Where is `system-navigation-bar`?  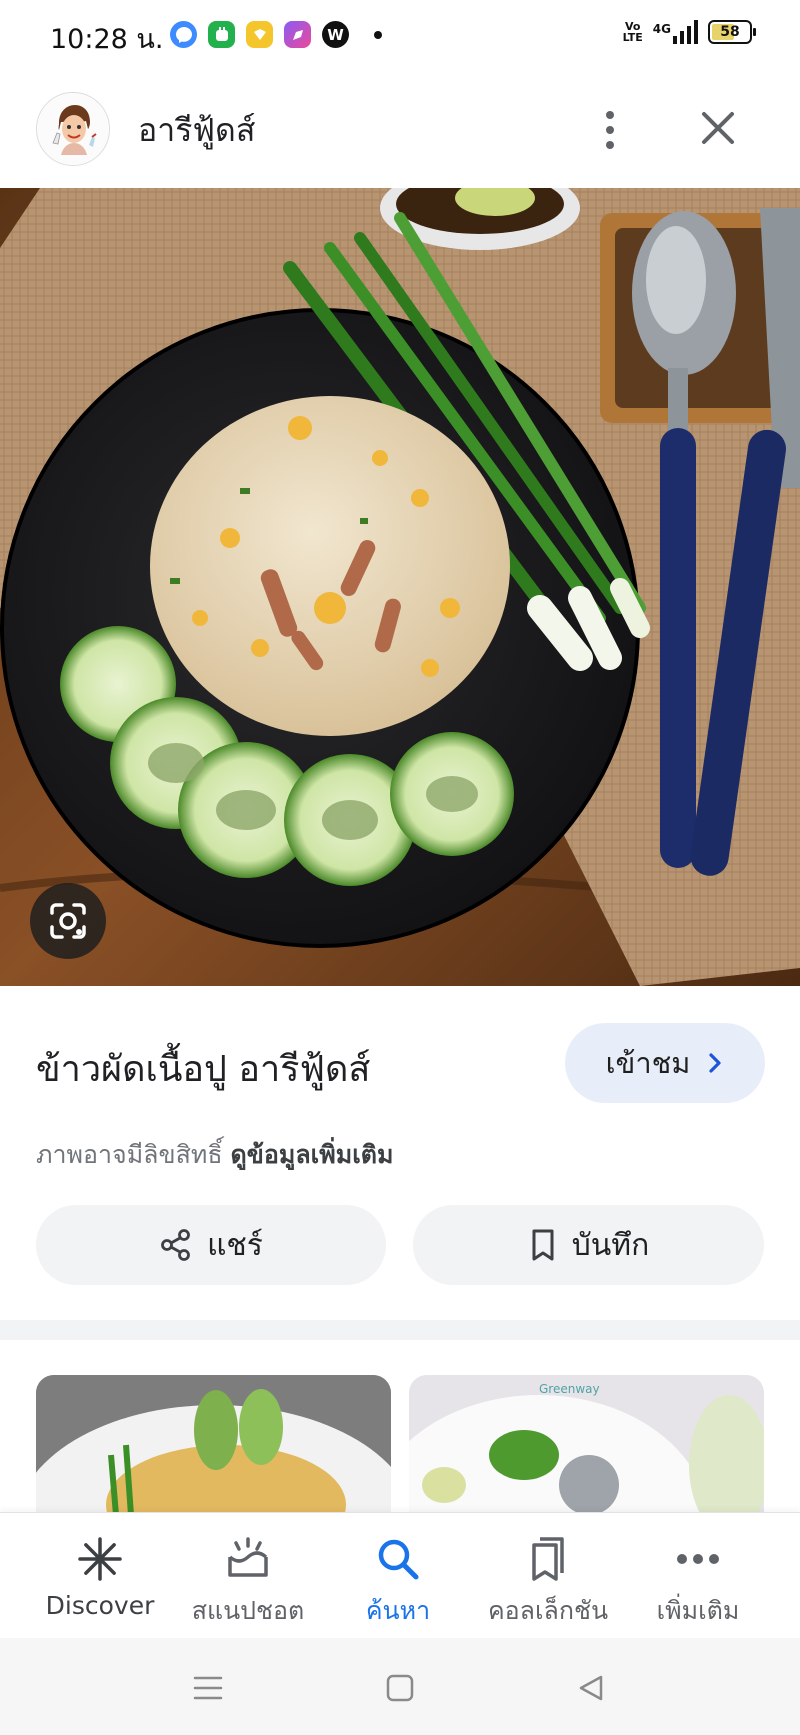 system-navigation-bar is located at coordinates (400, 1686).